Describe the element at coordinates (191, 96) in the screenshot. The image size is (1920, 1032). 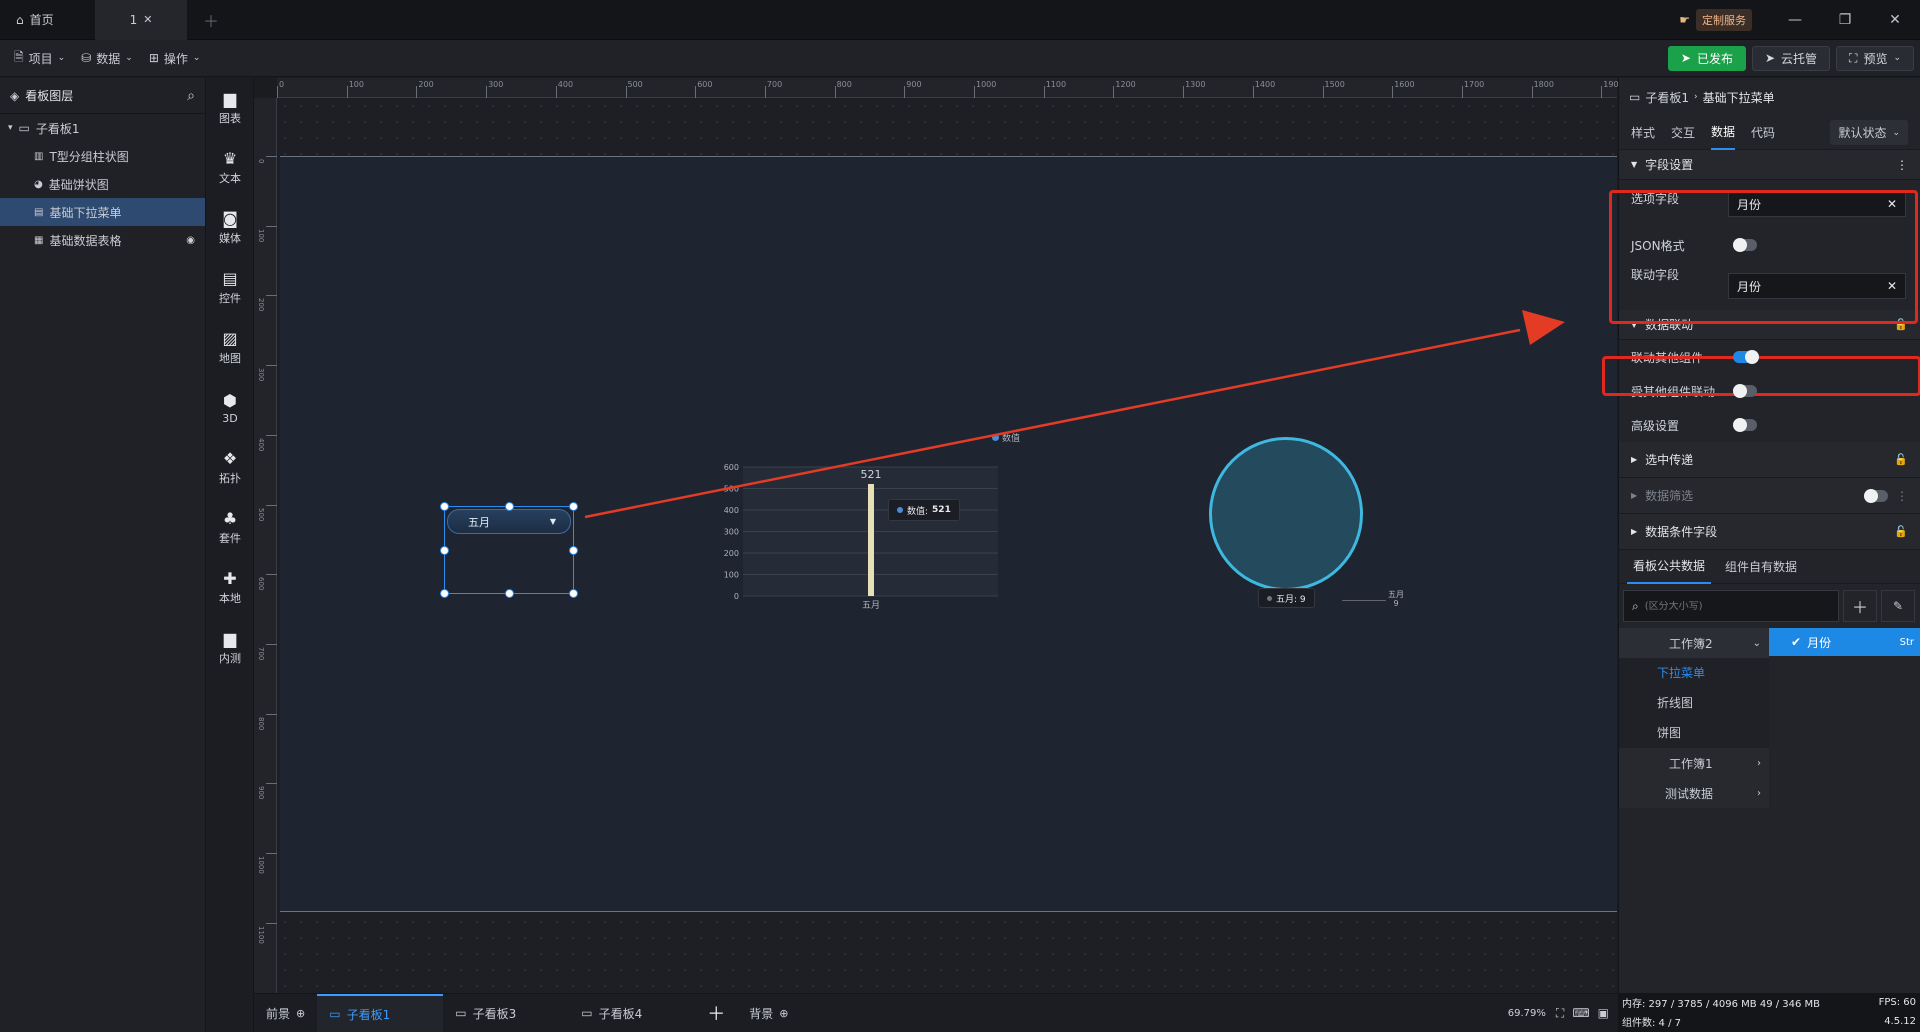
I see `search-icon: ⌕` at that location.